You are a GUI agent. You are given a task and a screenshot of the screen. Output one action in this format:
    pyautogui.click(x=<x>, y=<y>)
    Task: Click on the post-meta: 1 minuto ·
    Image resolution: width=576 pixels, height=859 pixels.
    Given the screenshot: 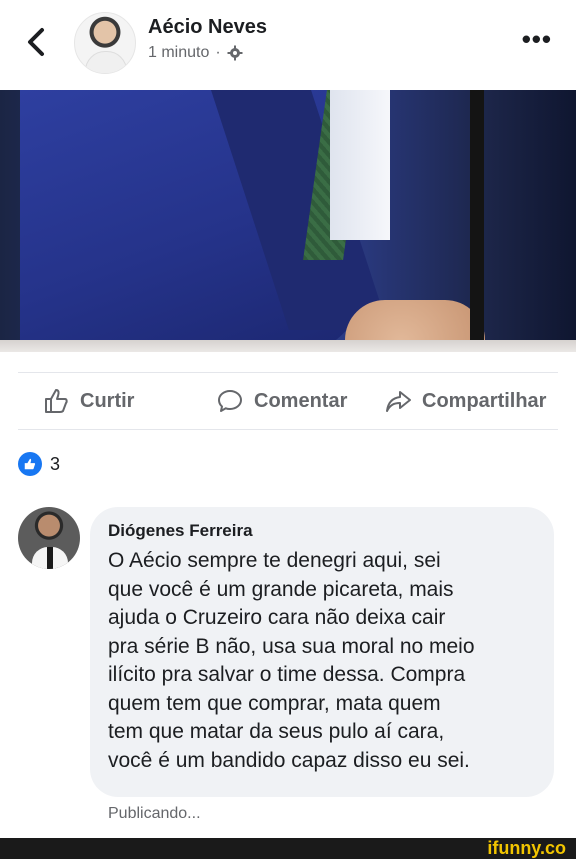 What is the action you would take?
    pyautogui.click(x=195, y=53)
    